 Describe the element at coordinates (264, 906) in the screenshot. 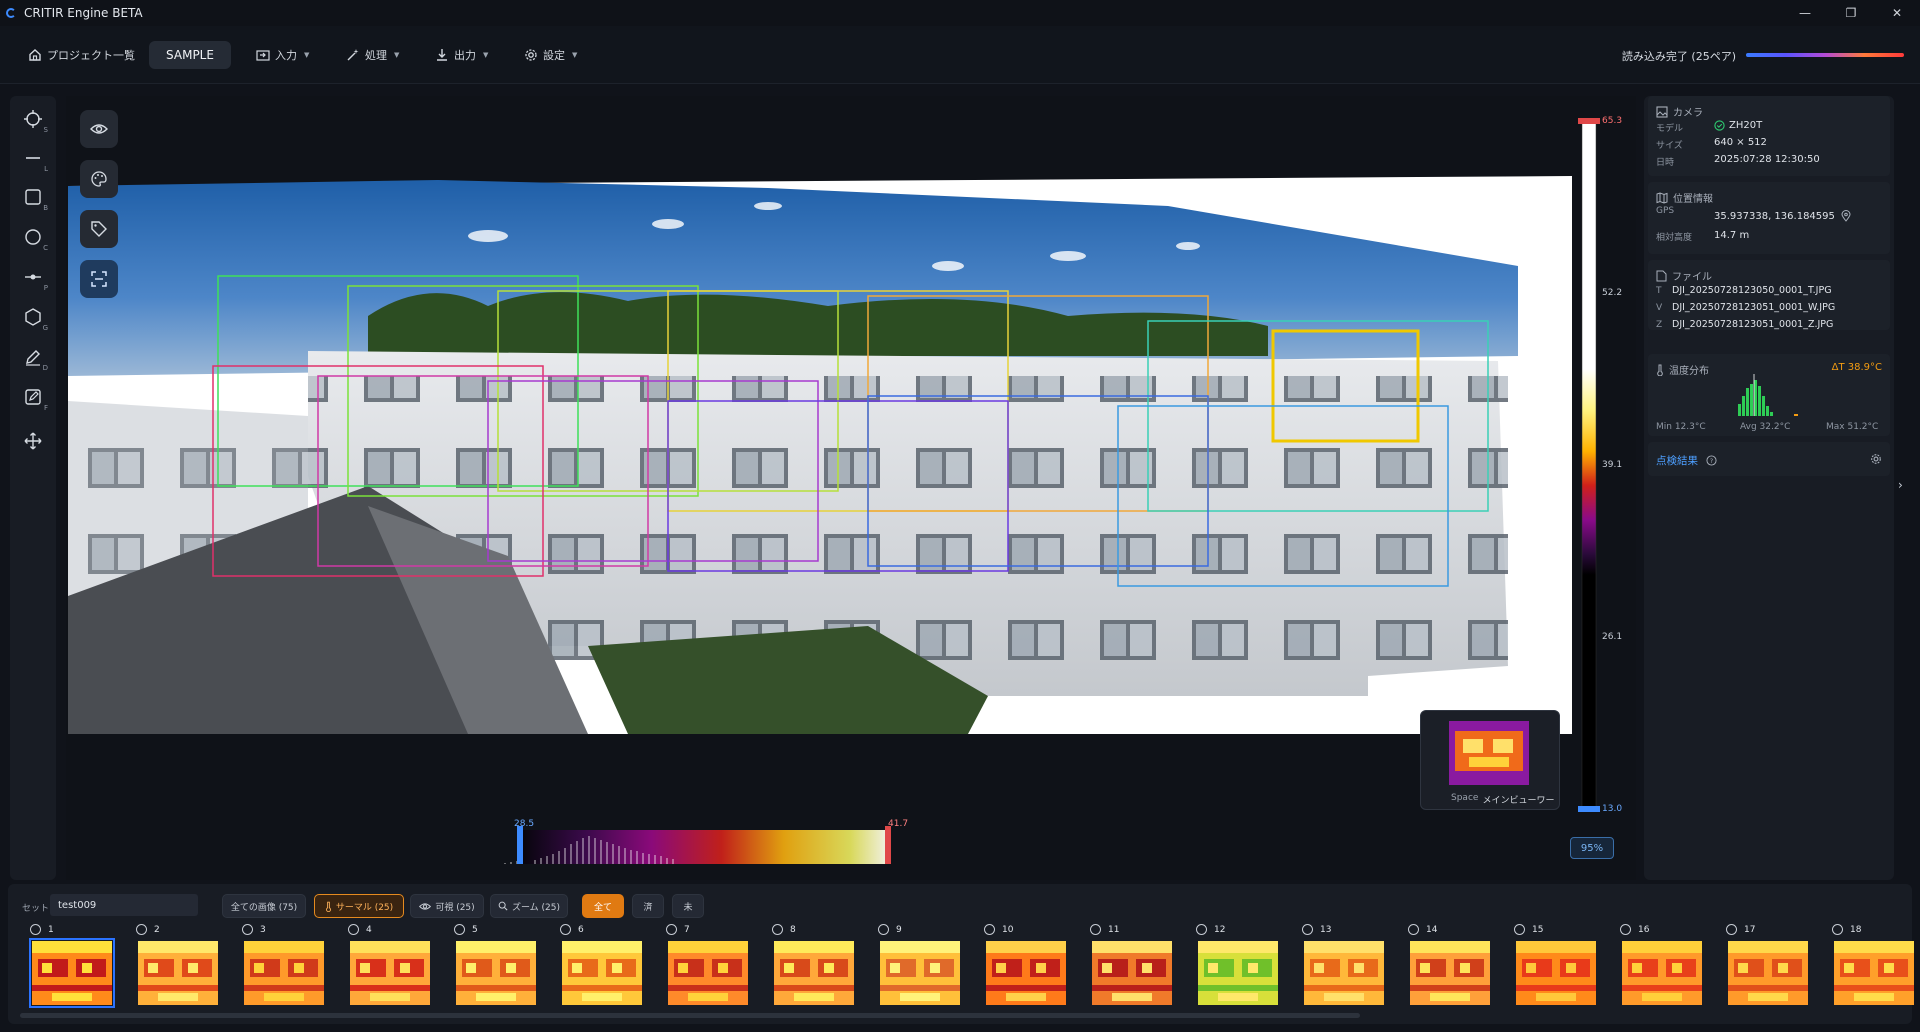

I see `filter-all-images-button: 全ての画像 (75)` at that location.